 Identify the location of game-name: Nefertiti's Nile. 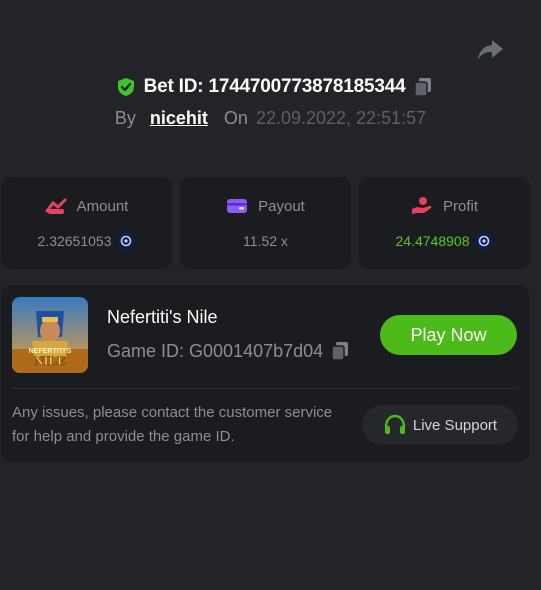
(162, 317).